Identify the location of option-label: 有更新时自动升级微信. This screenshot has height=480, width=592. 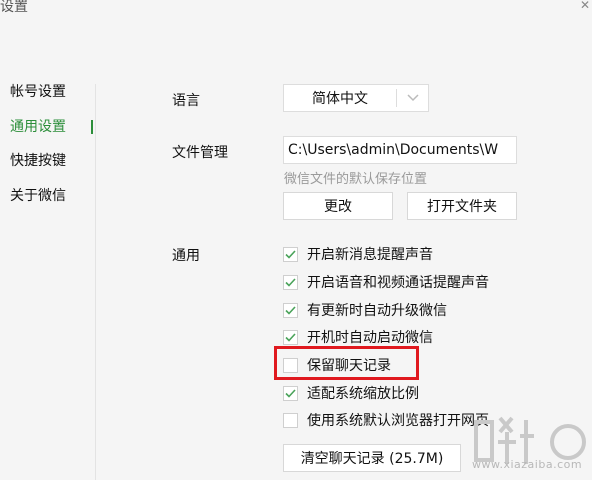
(377, 311).